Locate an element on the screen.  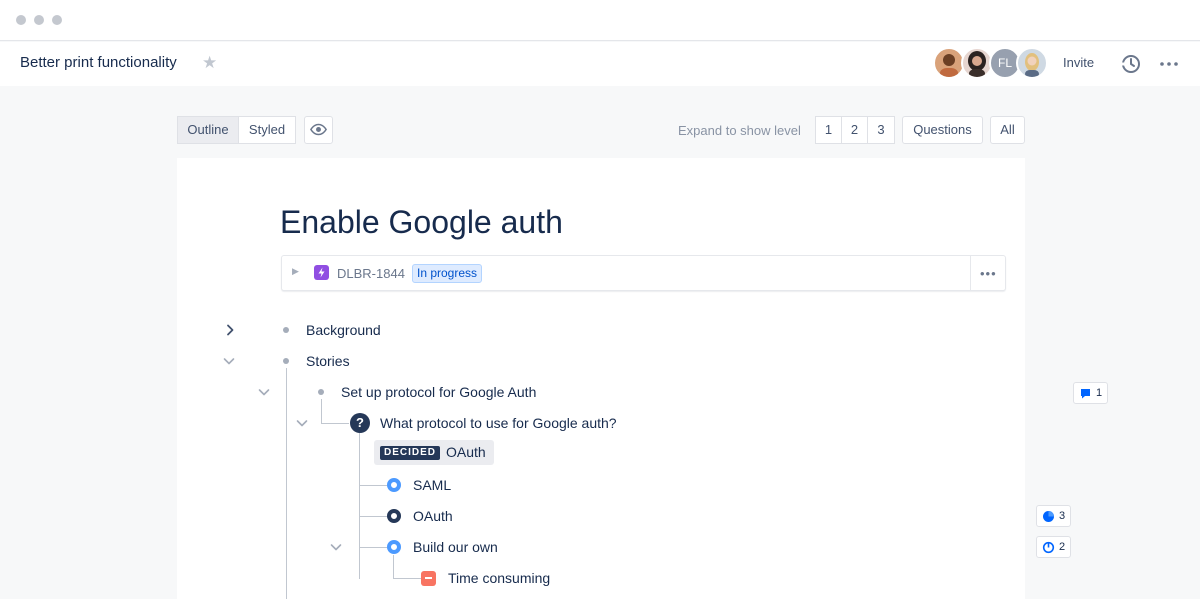
decided-badge: DECIDED is located at coordinates (410, 453).